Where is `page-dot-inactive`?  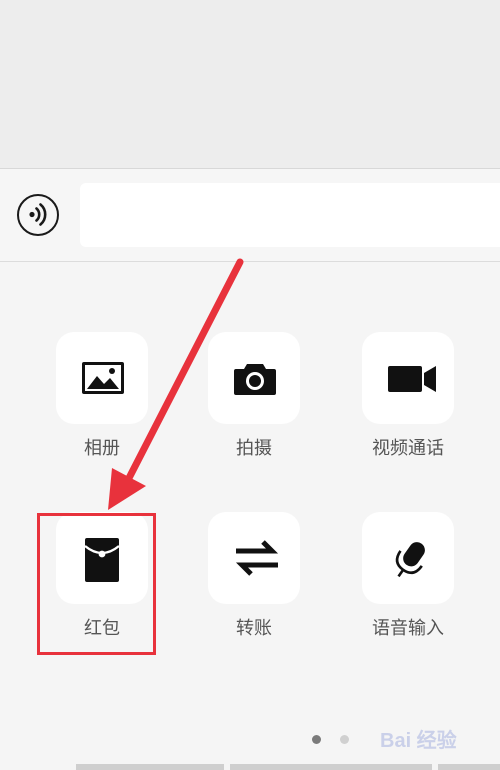 page-dot-inactive is located at coordinates (344, 739).